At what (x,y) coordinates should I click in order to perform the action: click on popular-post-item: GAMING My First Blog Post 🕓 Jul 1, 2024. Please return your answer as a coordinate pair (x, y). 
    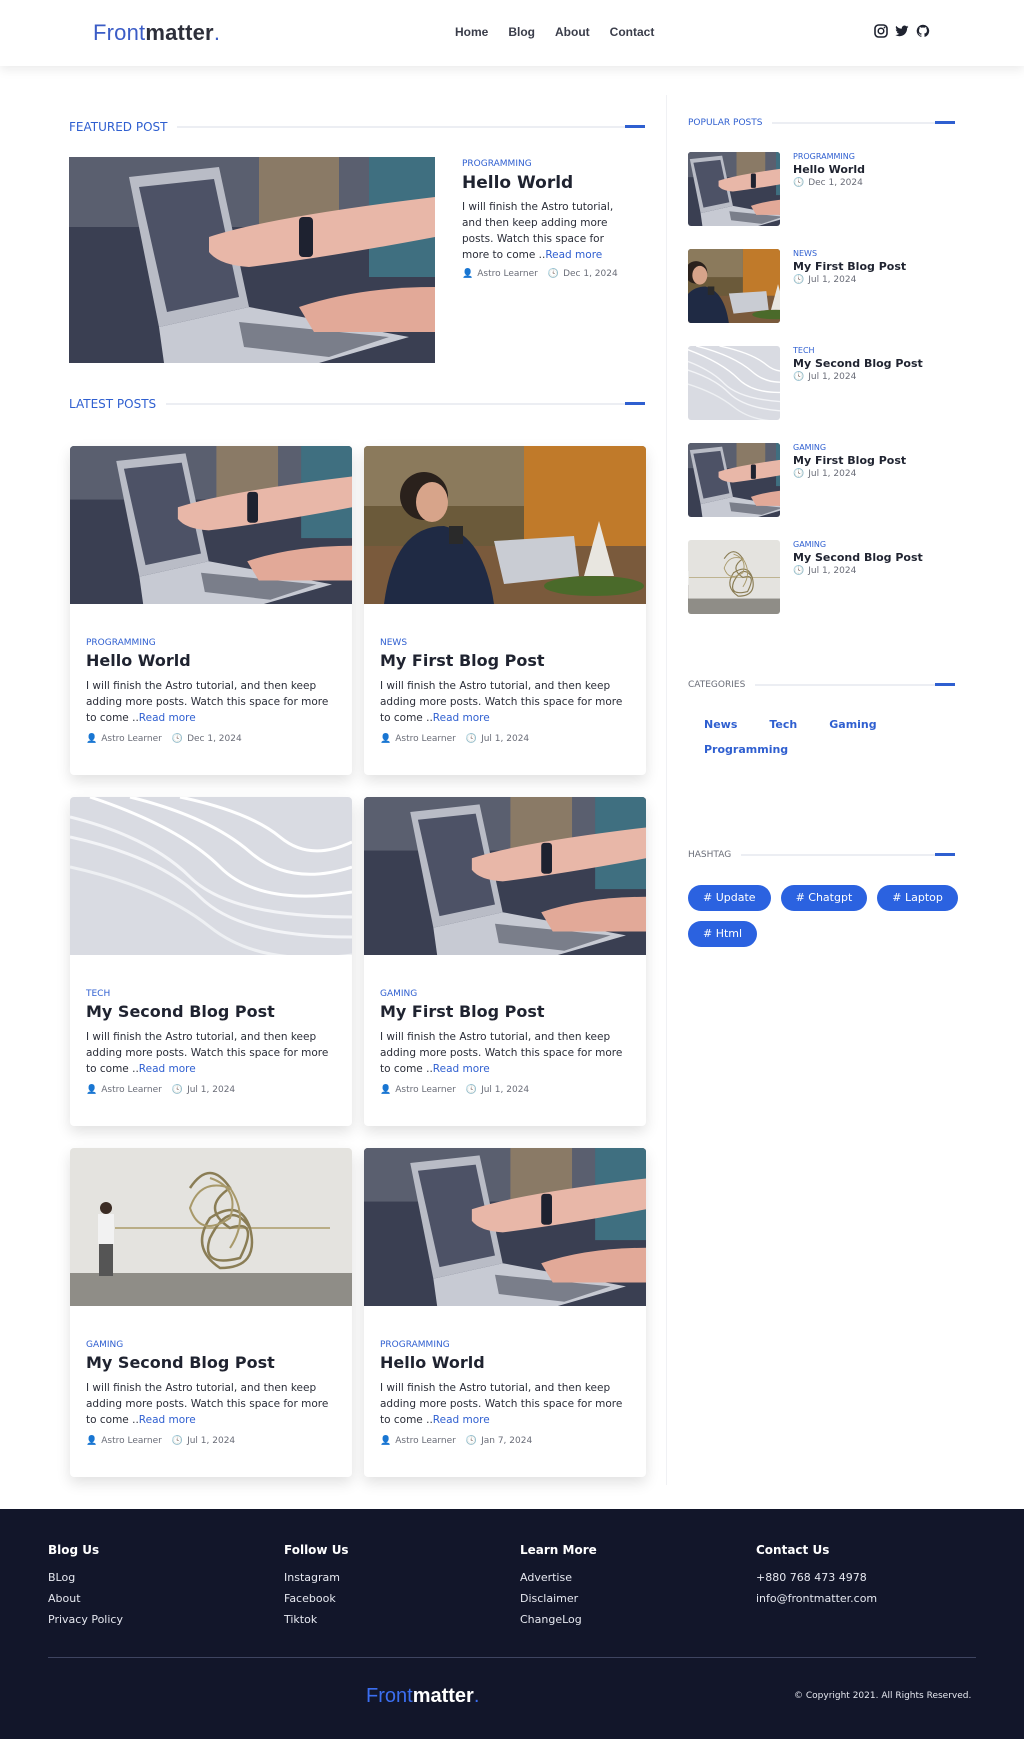
    Looking at the image, I should click on (823, 480).